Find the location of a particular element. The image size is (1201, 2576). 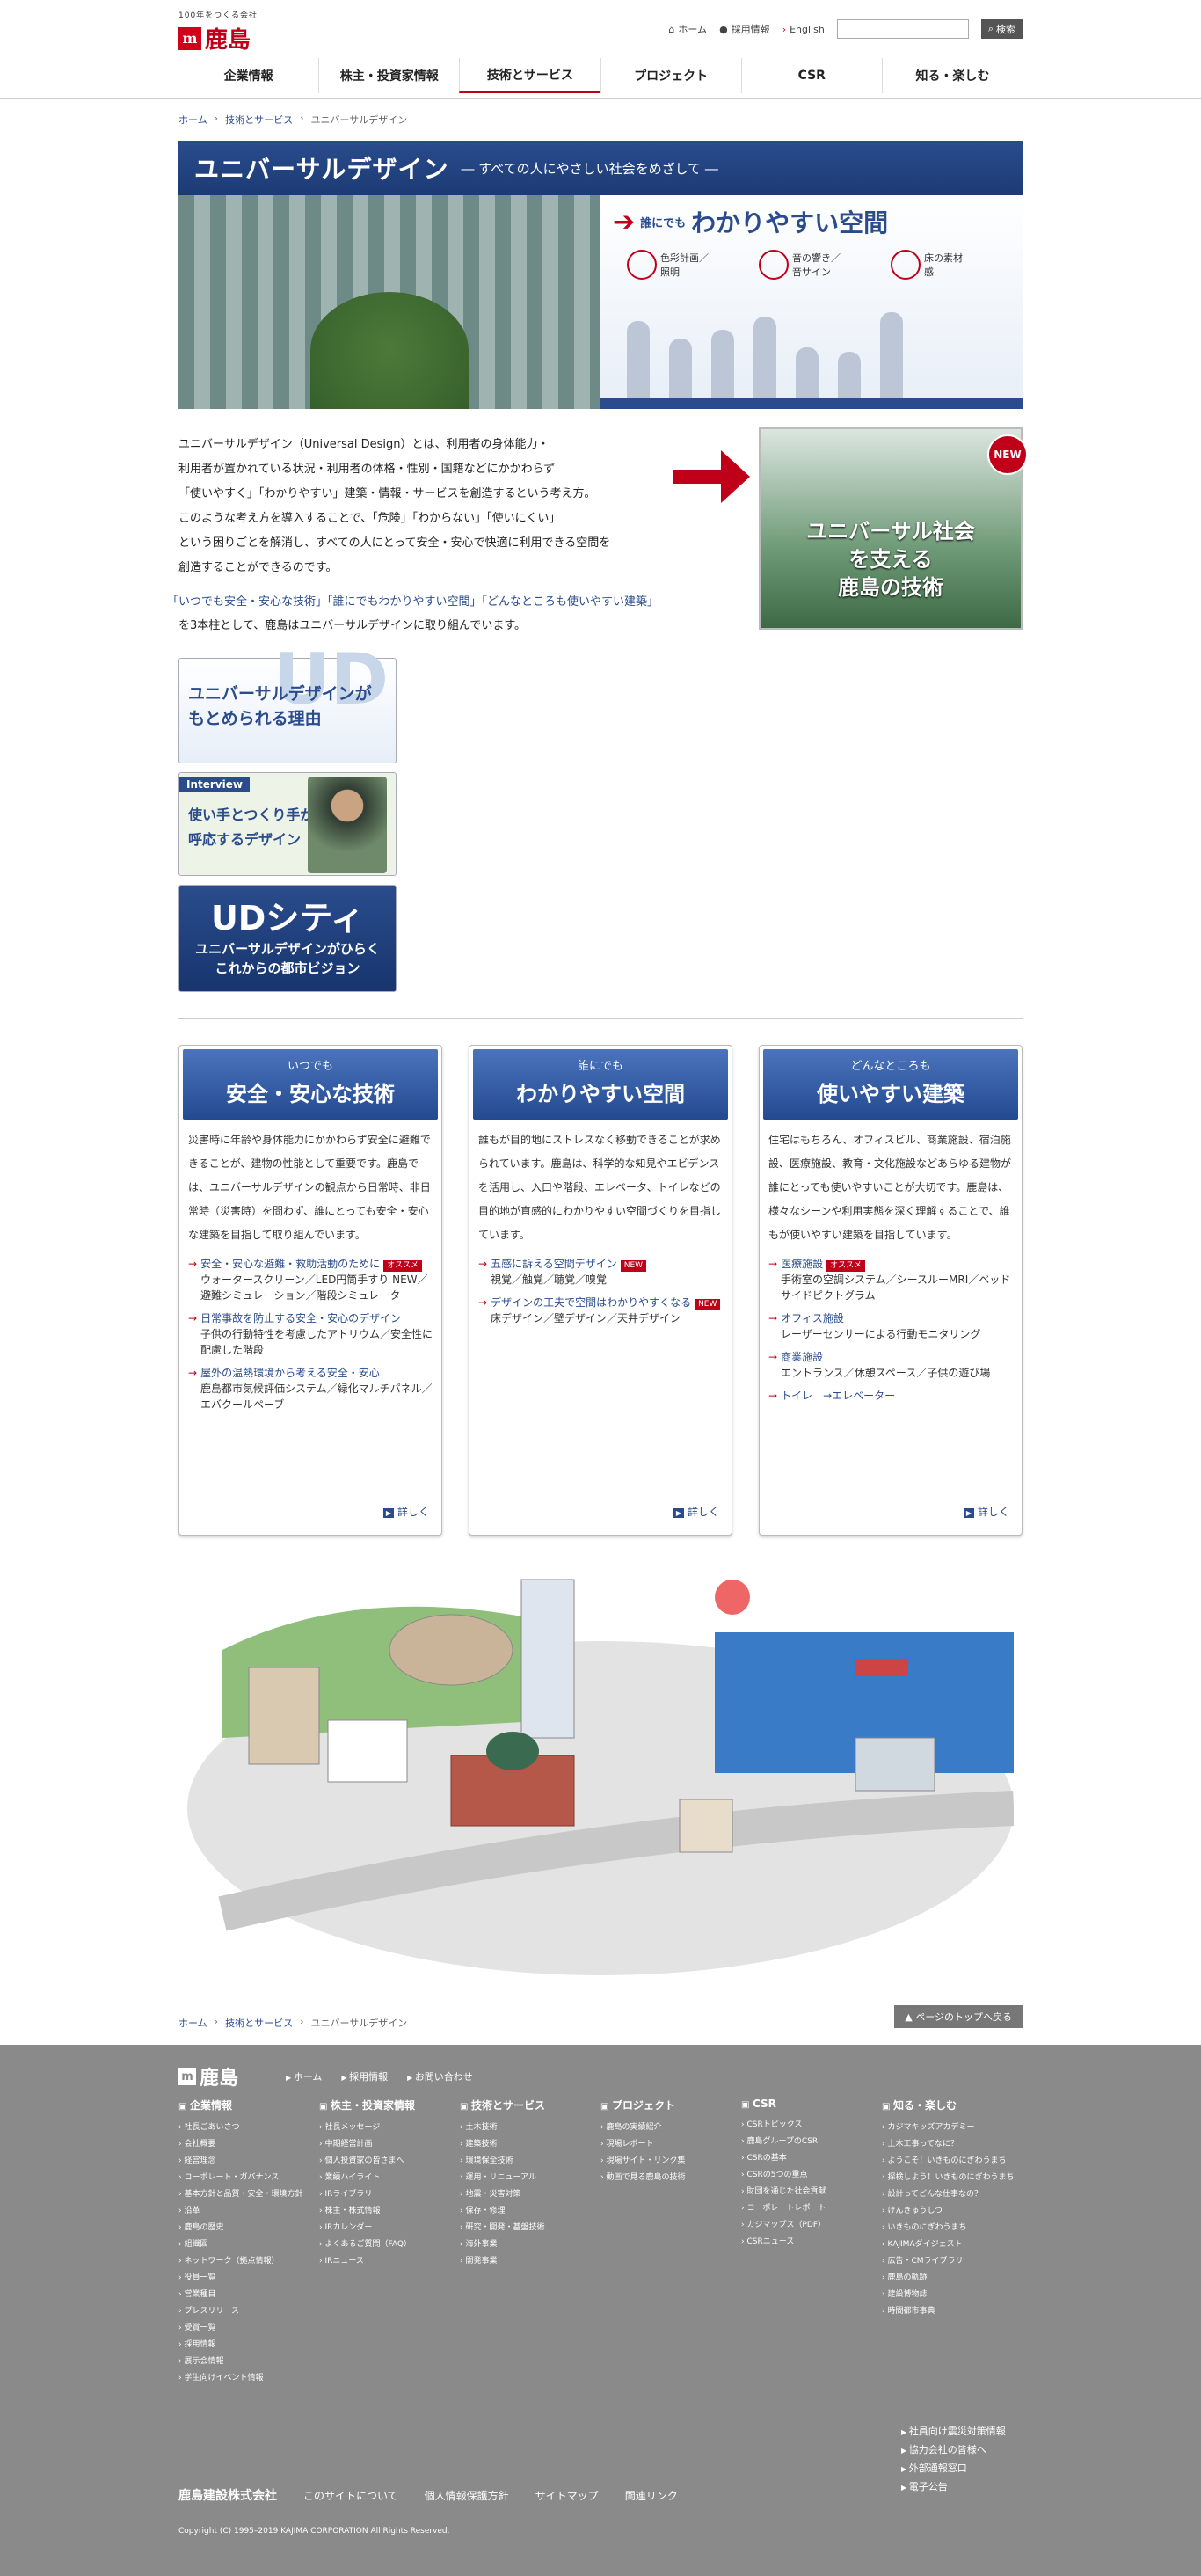

footer-link: 動画で見る鹿島の技術 is located at coordinates (670, 2178).